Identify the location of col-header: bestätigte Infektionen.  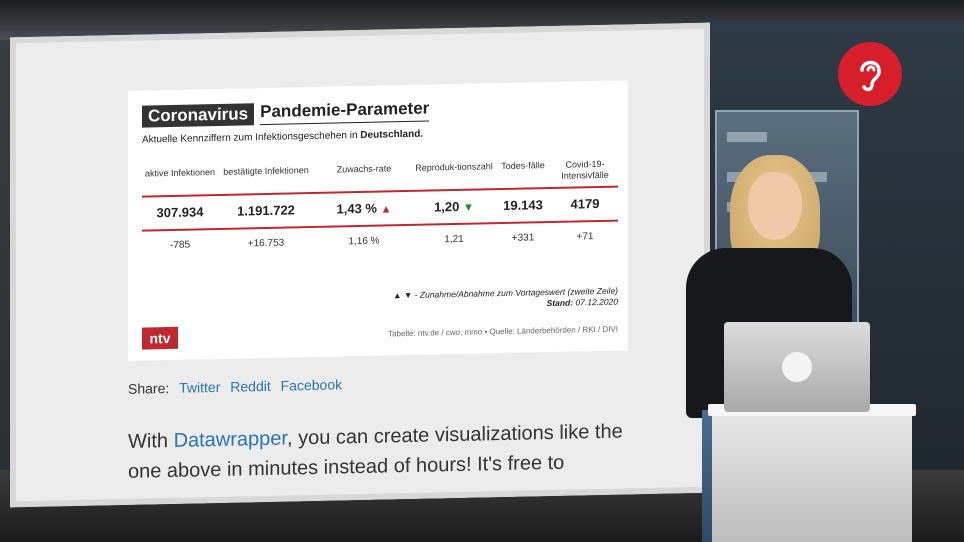
(266, 171).